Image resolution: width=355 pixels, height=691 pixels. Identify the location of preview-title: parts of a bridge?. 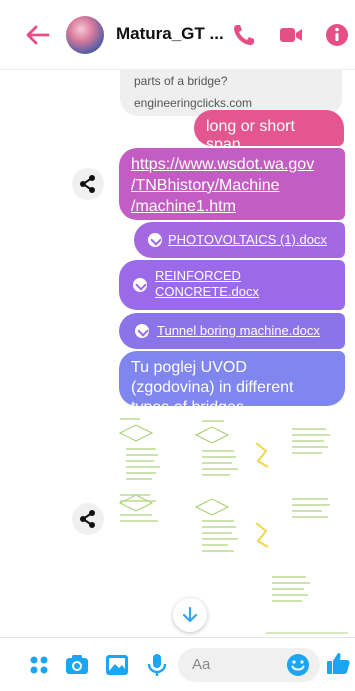
(181, 81).